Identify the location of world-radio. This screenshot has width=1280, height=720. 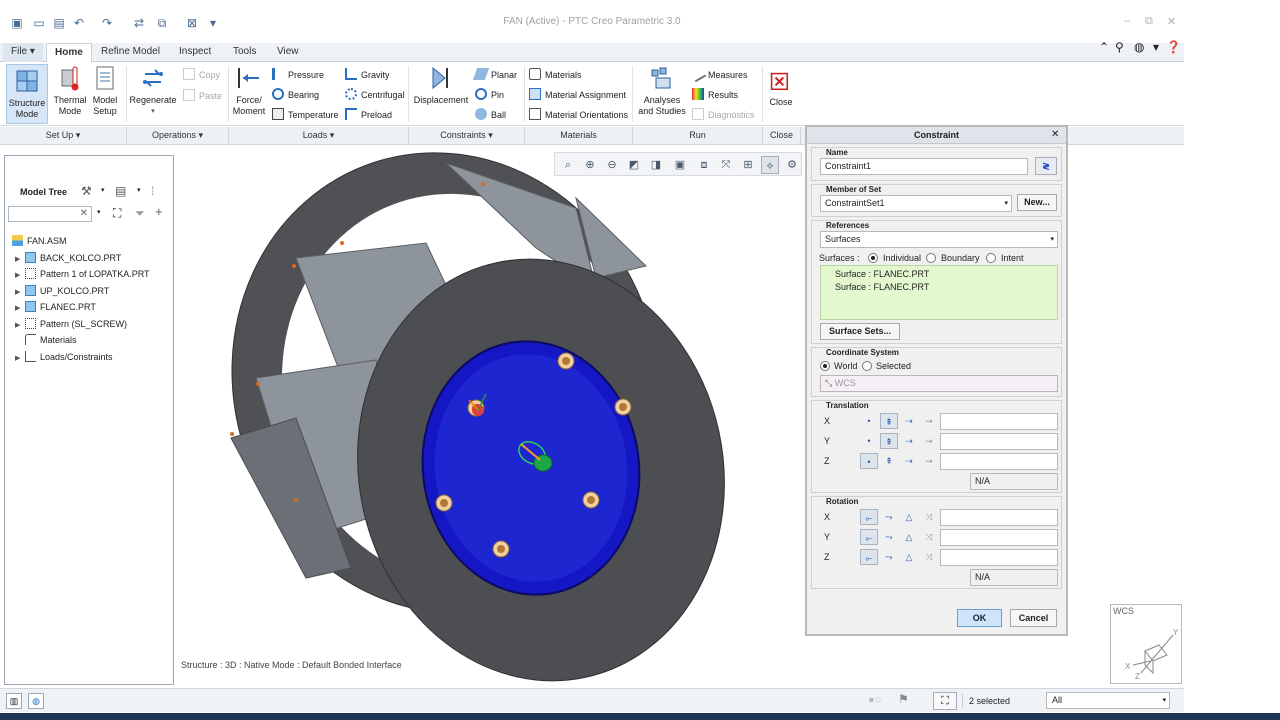
(825, 366).